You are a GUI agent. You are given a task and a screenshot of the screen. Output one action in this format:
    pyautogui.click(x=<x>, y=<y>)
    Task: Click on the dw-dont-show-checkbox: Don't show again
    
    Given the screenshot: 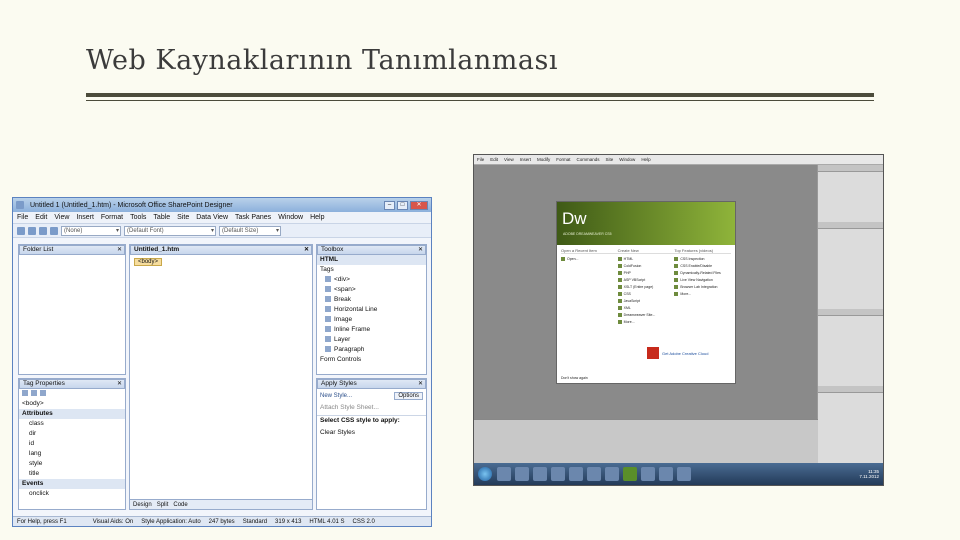 What is the action you would take?
    pyautogui.click(x=574, y=378)
    